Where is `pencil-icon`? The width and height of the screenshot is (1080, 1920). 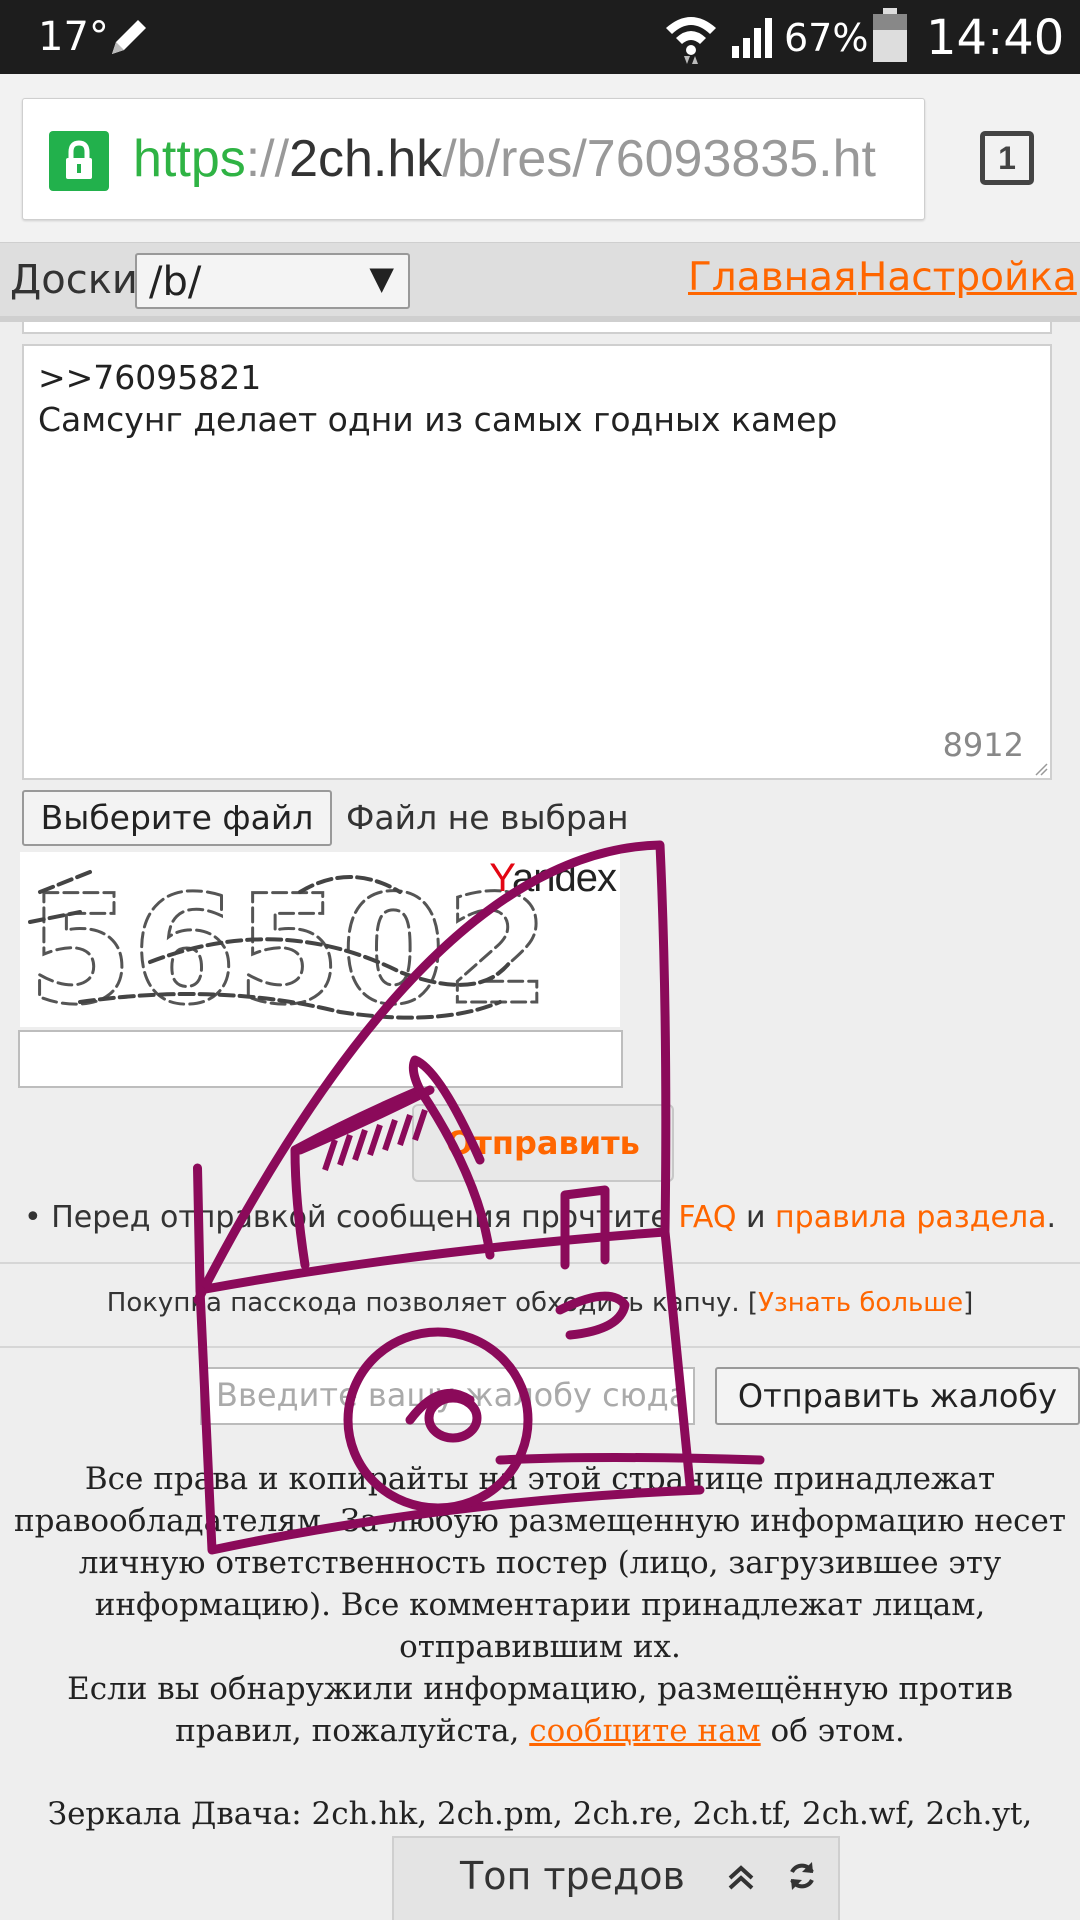 pencil-icon is located at coordinates (129, 37).